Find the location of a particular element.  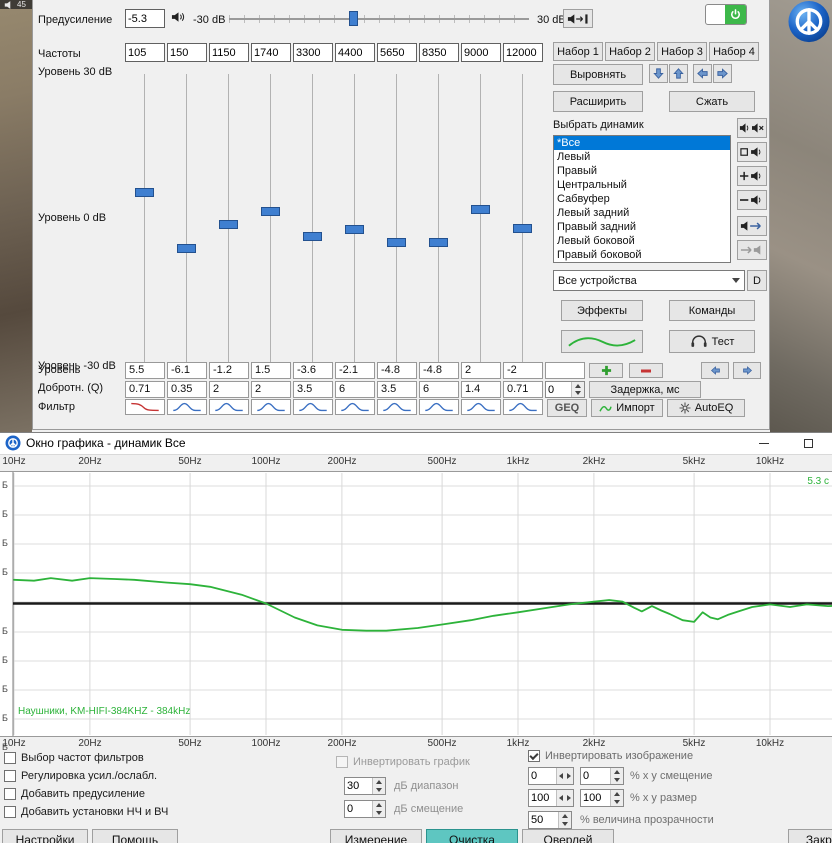

graph-option-checkbox-2: Регулировка усил./ослабл. is located at coordinates (80, 776).